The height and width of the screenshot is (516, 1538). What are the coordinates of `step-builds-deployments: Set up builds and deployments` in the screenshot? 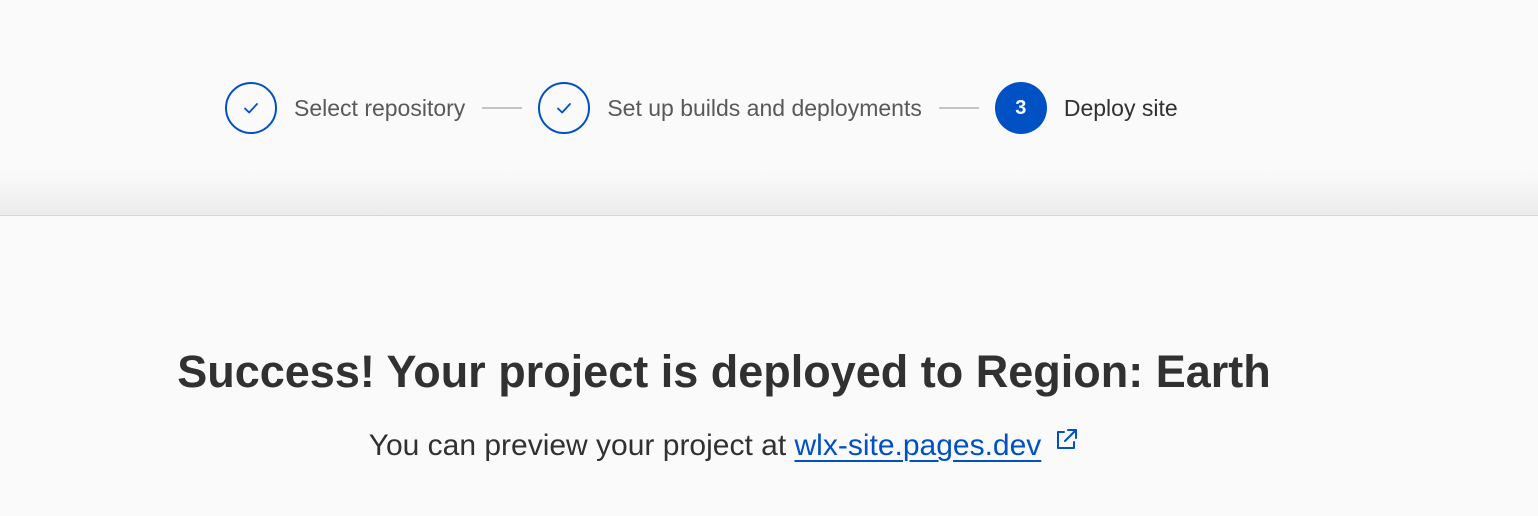 It's located at (730, 108).